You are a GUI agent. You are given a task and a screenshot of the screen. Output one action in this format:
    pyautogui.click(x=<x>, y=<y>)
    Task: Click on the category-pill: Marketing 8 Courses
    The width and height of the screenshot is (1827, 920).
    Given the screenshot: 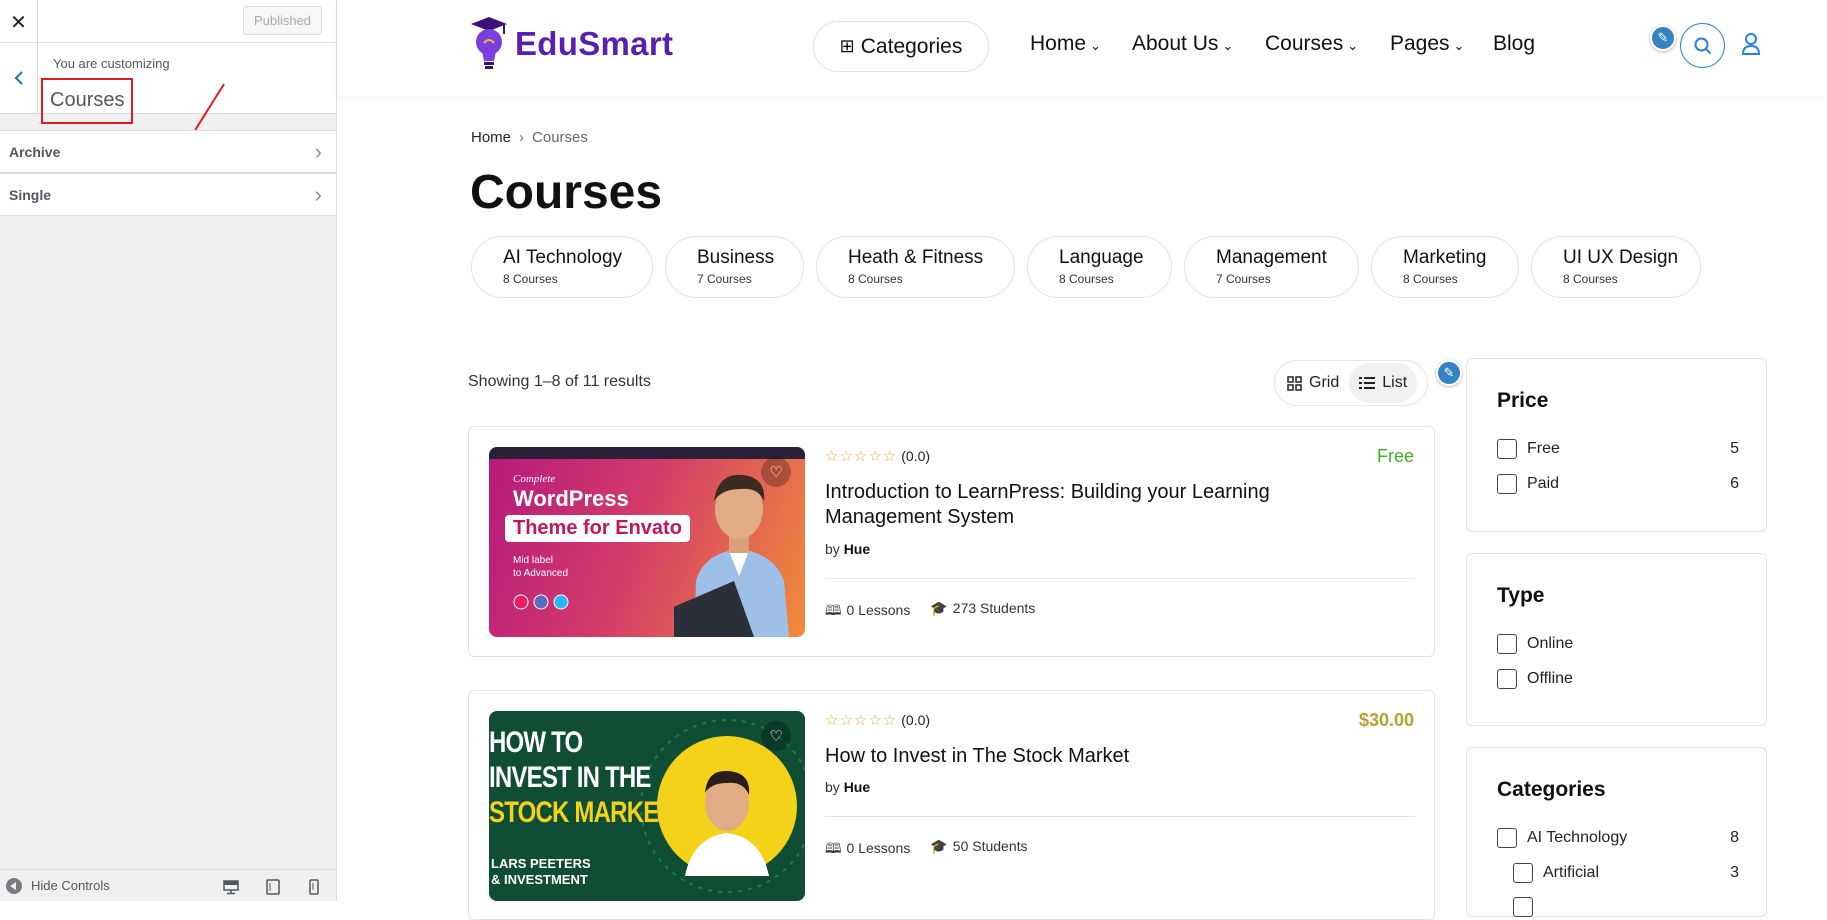 What is the action you would take?
    pyautogui.click(x=1445, y=267)
    